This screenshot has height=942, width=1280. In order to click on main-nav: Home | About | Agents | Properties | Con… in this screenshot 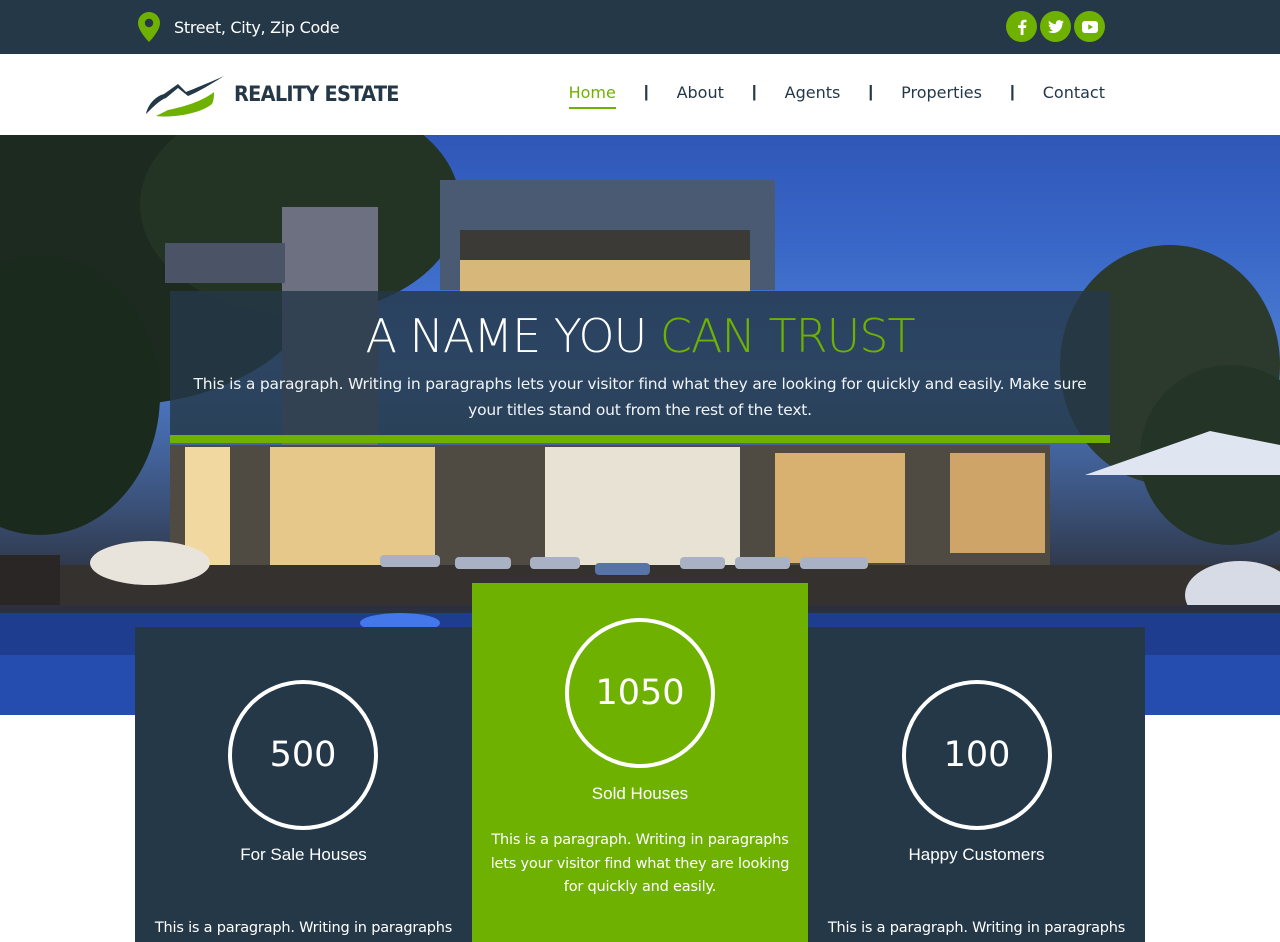, I will do `click(836, 95)`.